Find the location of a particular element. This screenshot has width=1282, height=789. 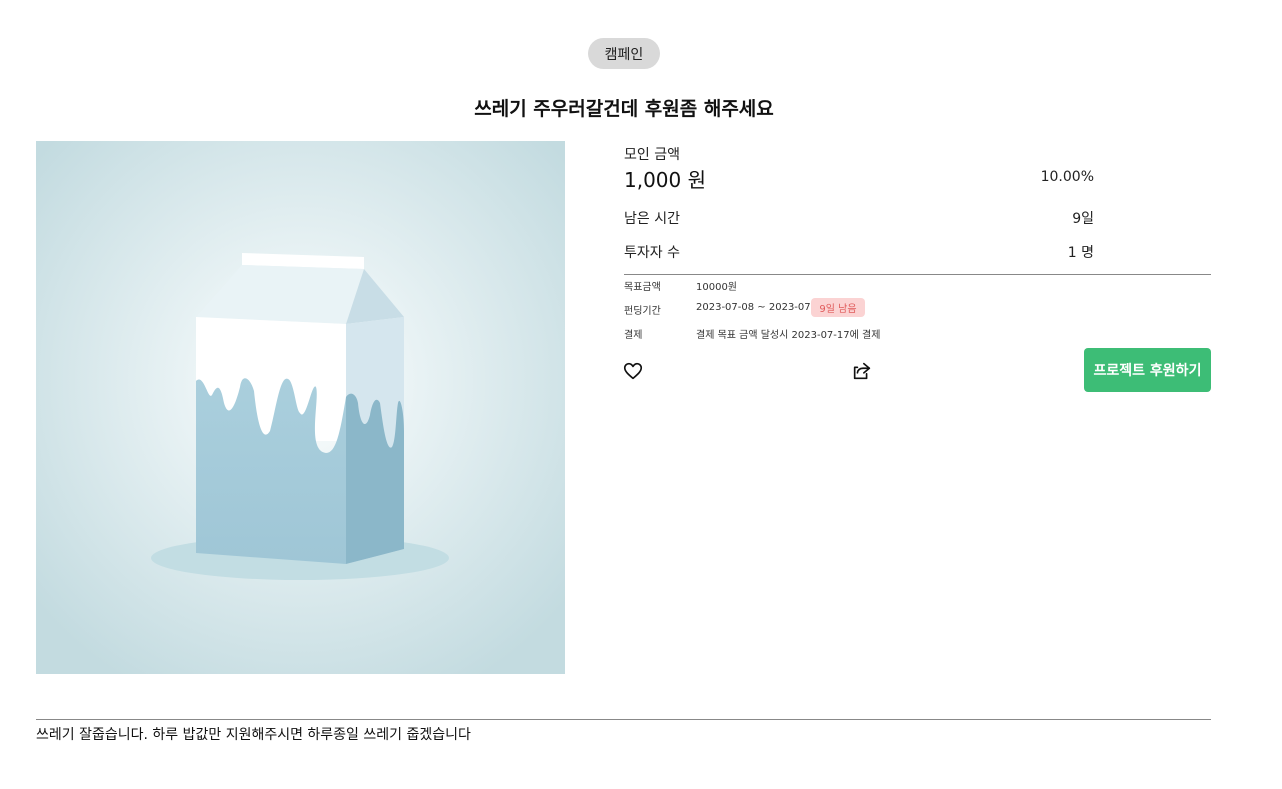

remaining-label: 남은 시간 is located at coordinates (652, 219).